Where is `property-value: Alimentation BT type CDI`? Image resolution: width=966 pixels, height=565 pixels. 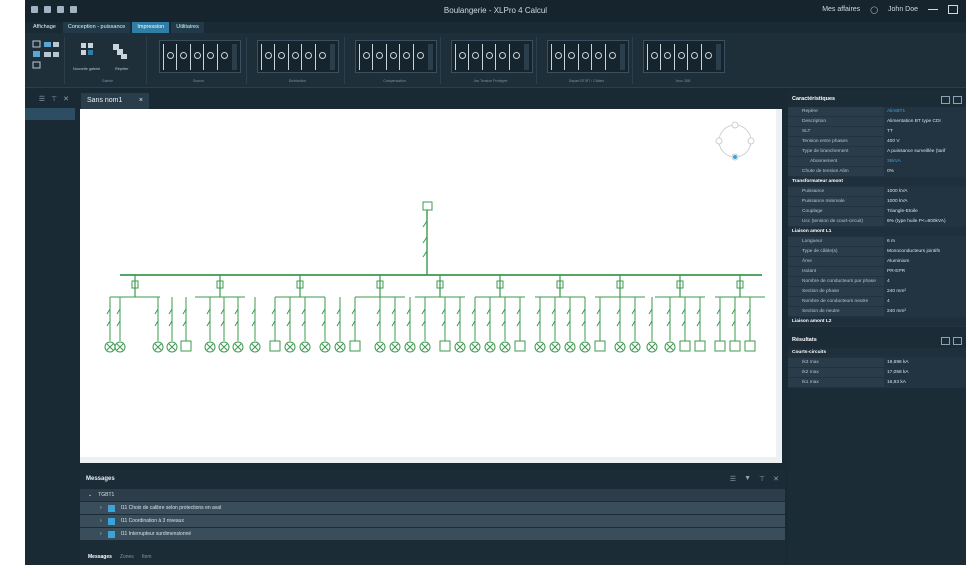
property-value: Alimentation BT type CDI is located at coordinates (925, 121).